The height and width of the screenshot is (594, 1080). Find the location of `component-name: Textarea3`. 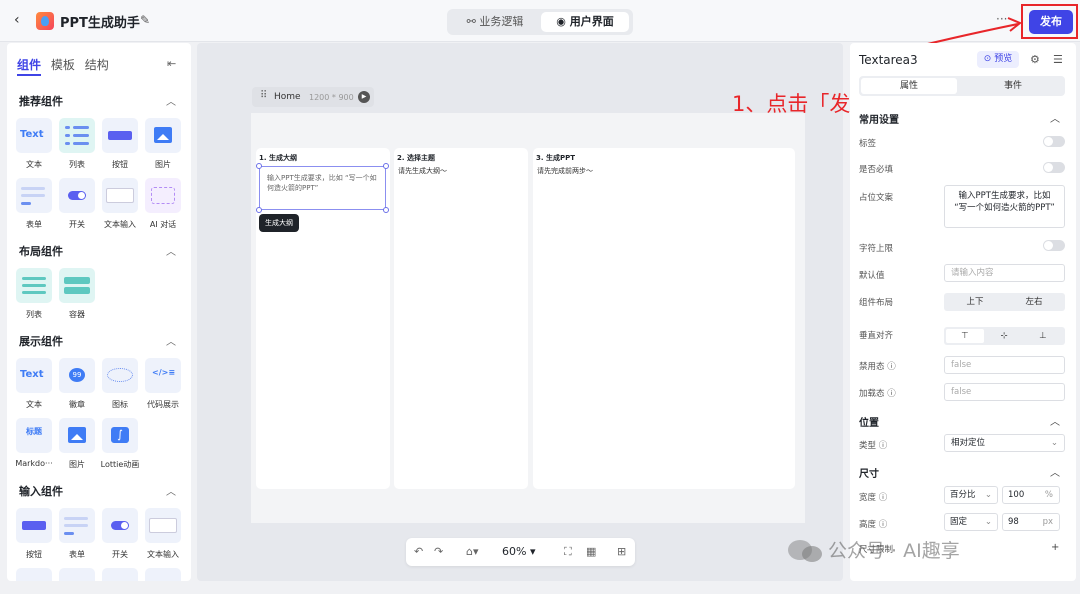

component-name: Textarea3 is located at coordinates (888, 60).